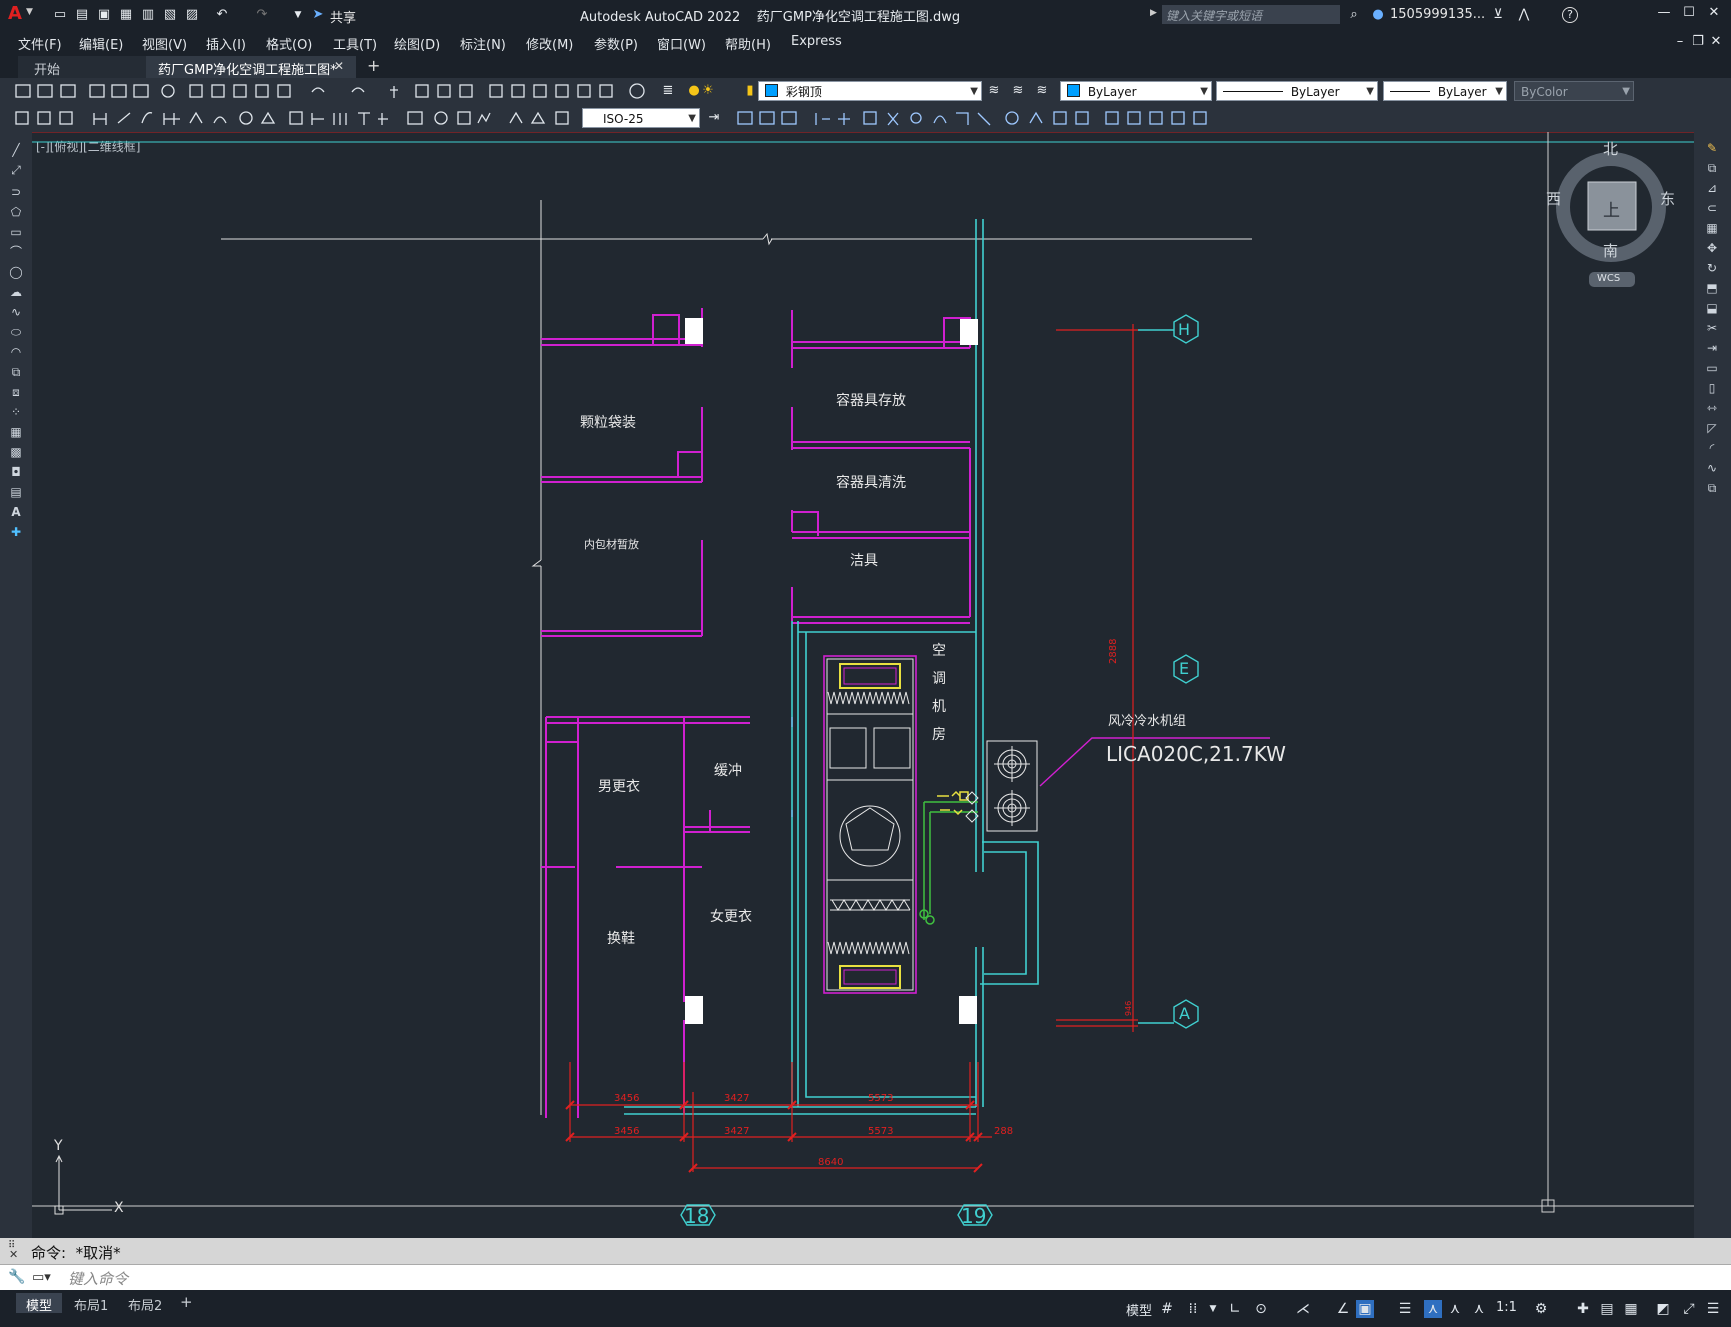 The image size is (1731, 1327). I want to click on menu-dimension: 标注(N), so click(483, 43).